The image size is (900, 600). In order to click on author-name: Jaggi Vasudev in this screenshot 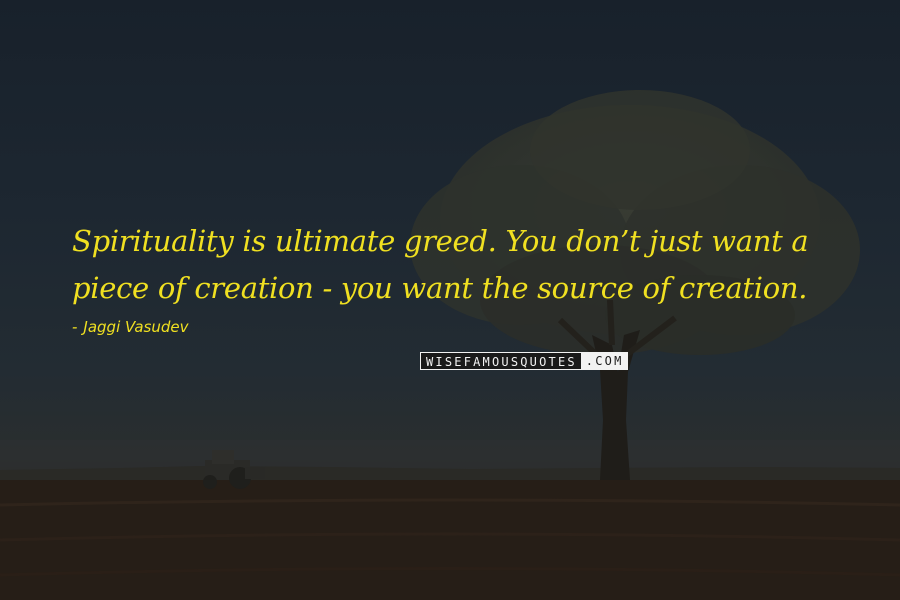, I will do `click(136, 327)`.